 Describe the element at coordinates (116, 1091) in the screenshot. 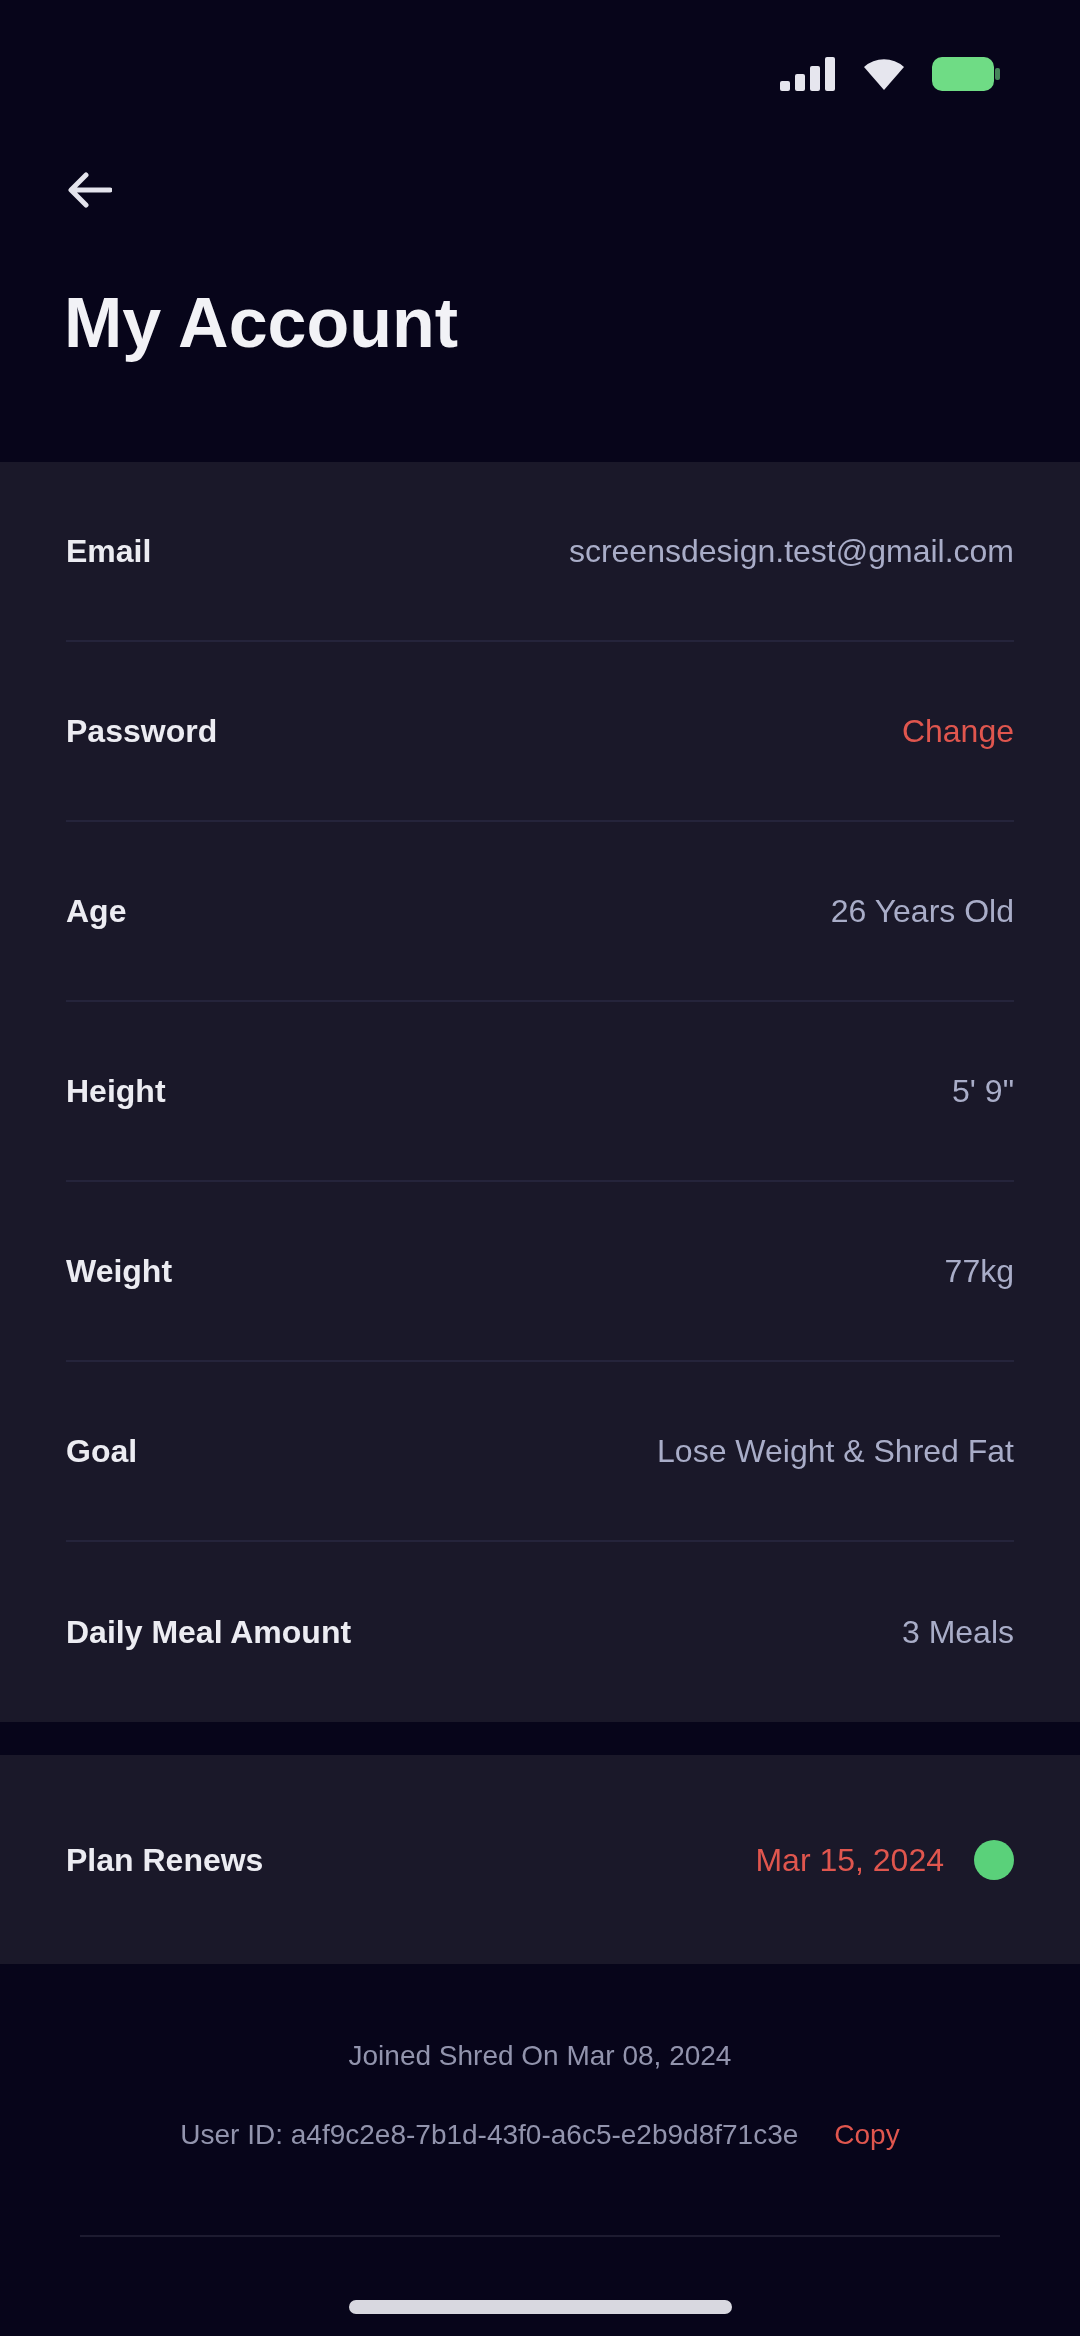

I see `field-label: Height` at that location.